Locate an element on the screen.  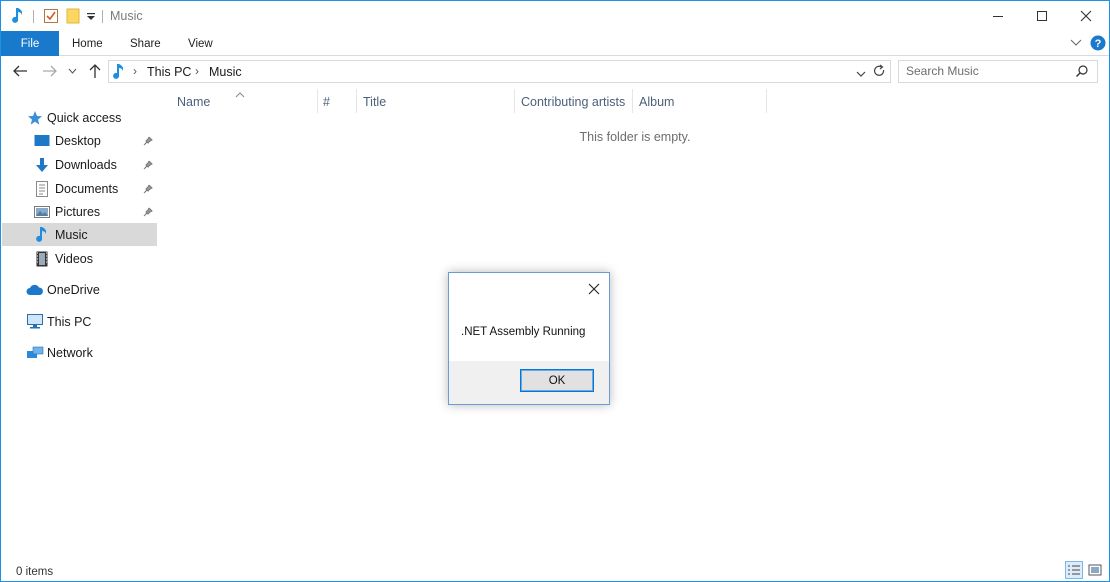
tab-file: File is located at coordinates (30, 43).